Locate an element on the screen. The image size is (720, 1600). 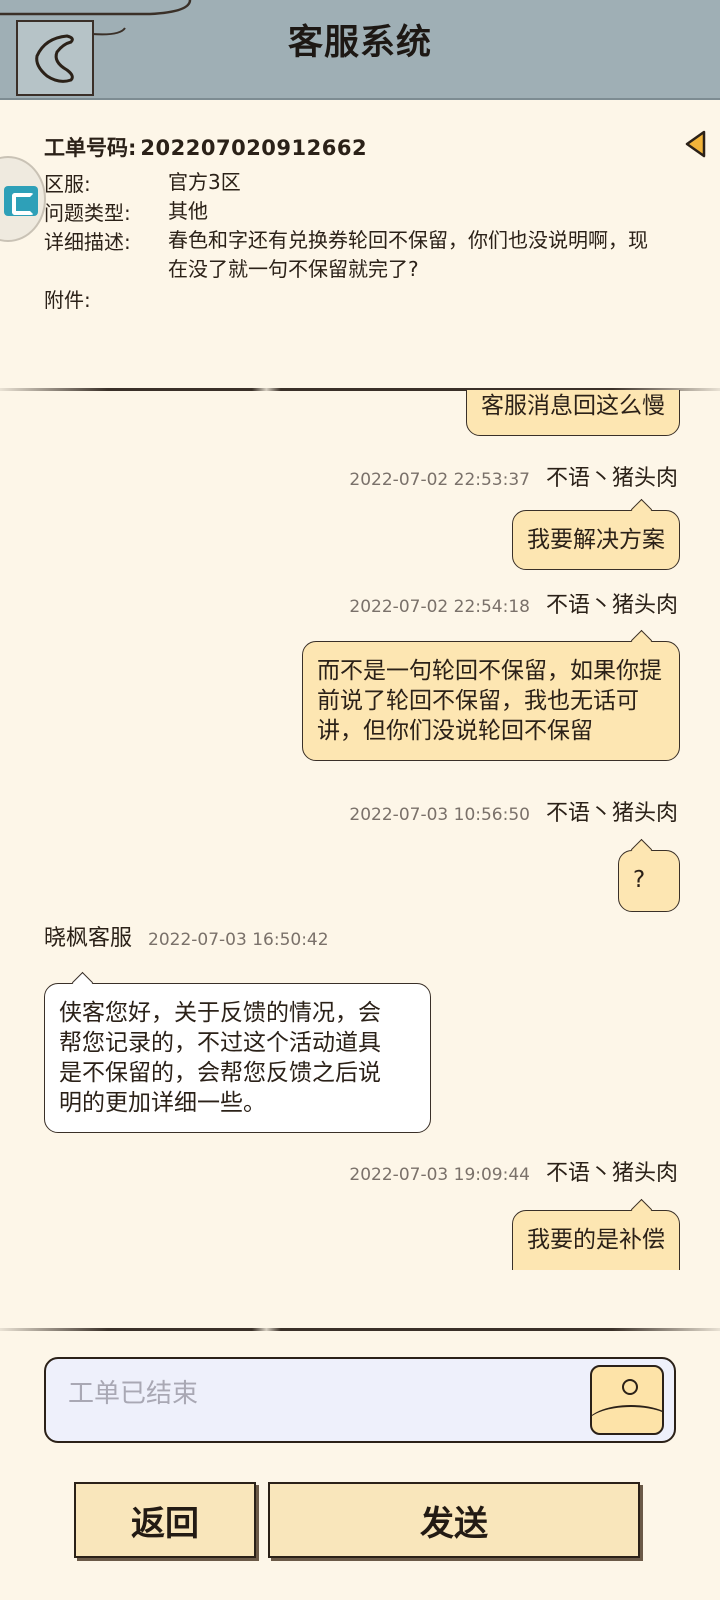
info-row-attachment: 附件: is located at coordinates (106, 298).